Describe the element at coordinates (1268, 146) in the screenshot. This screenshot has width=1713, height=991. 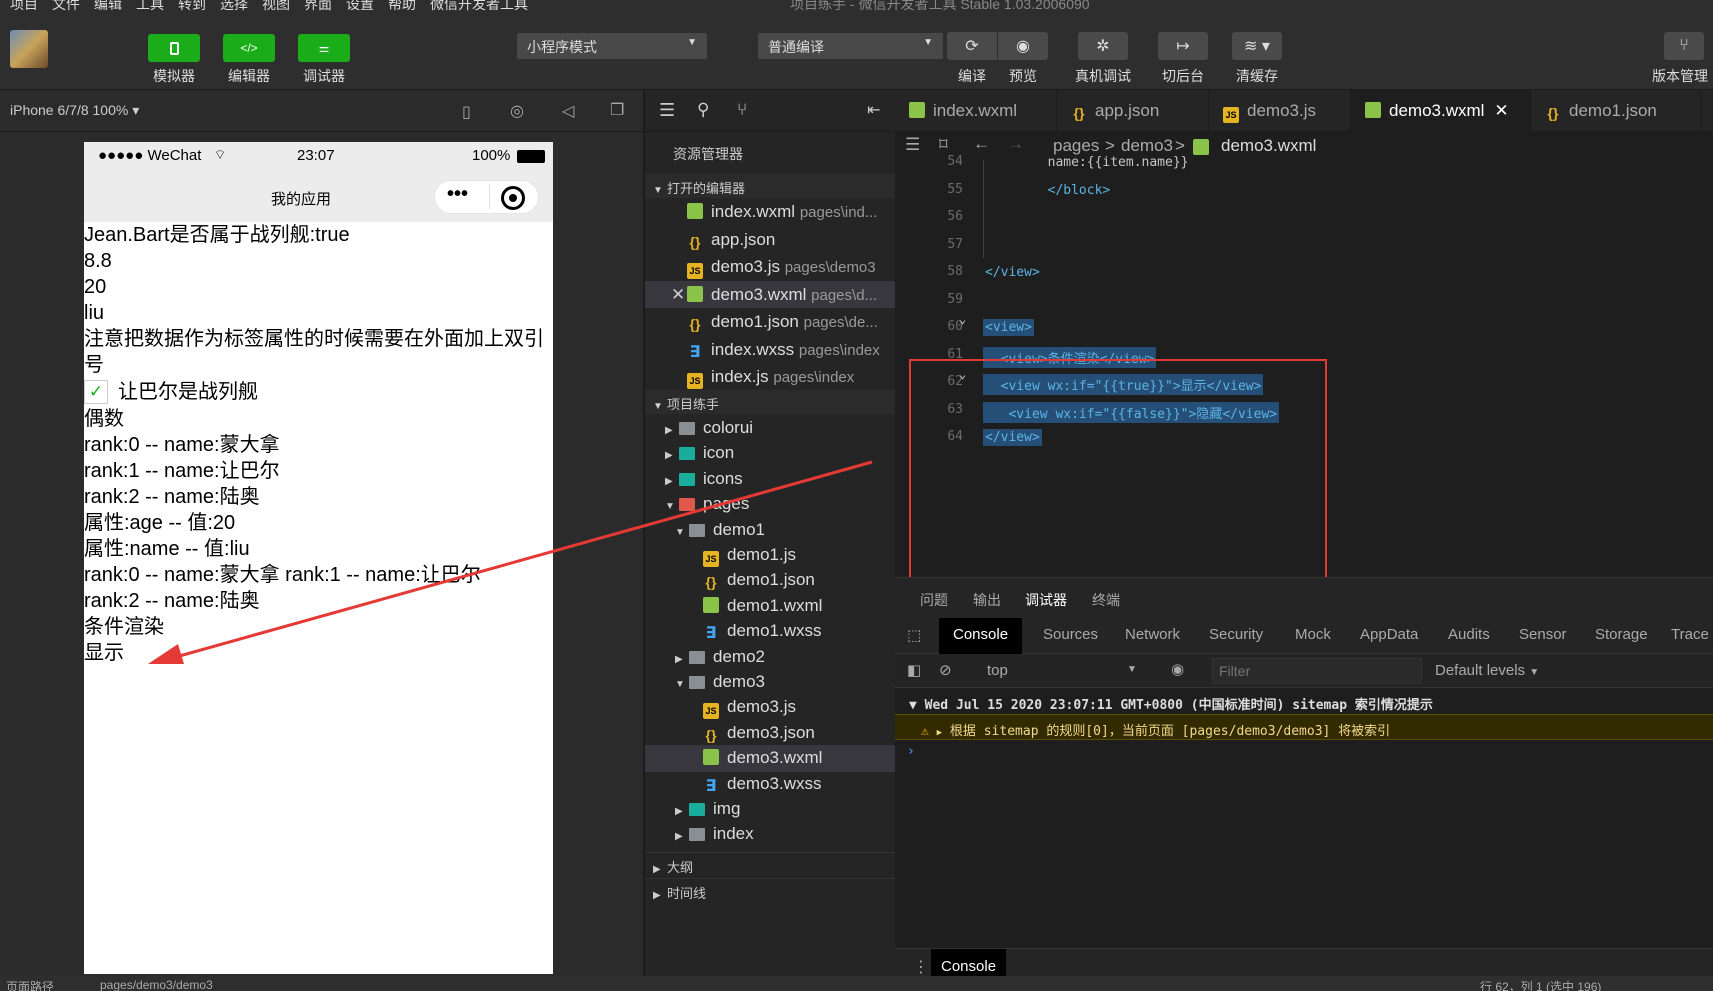
I see `breadcrumb-file: demo3.wxml` at that location.